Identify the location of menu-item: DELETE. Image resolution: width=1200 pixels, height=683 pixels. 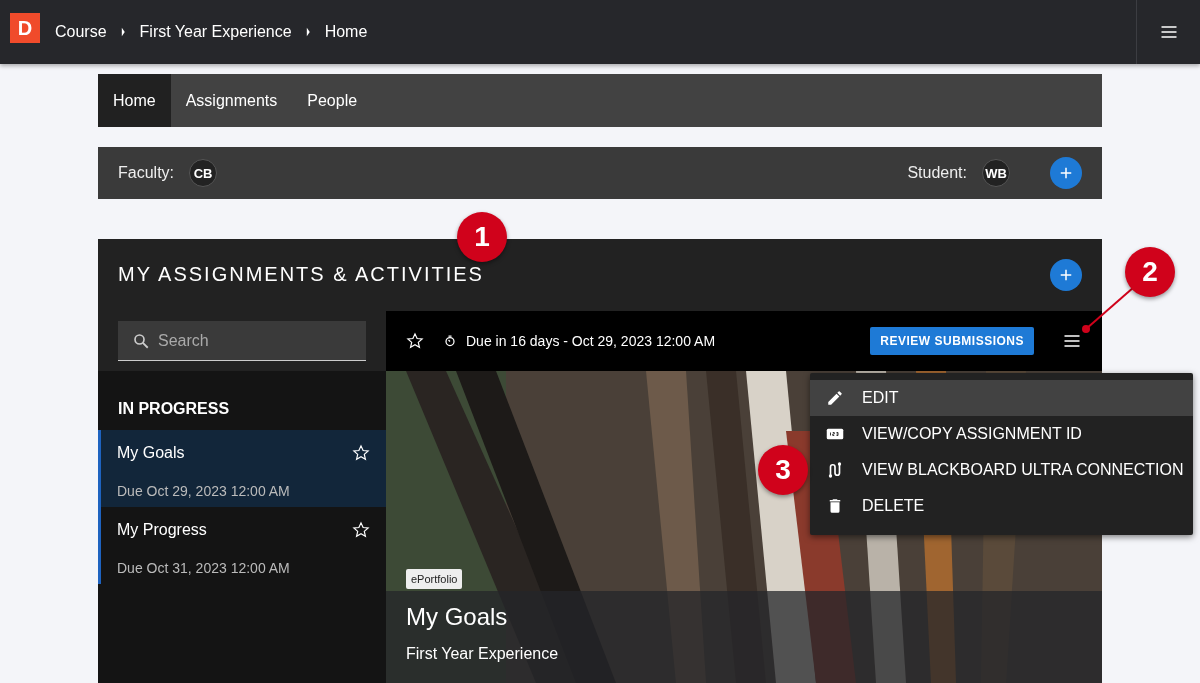
(1001, 506).